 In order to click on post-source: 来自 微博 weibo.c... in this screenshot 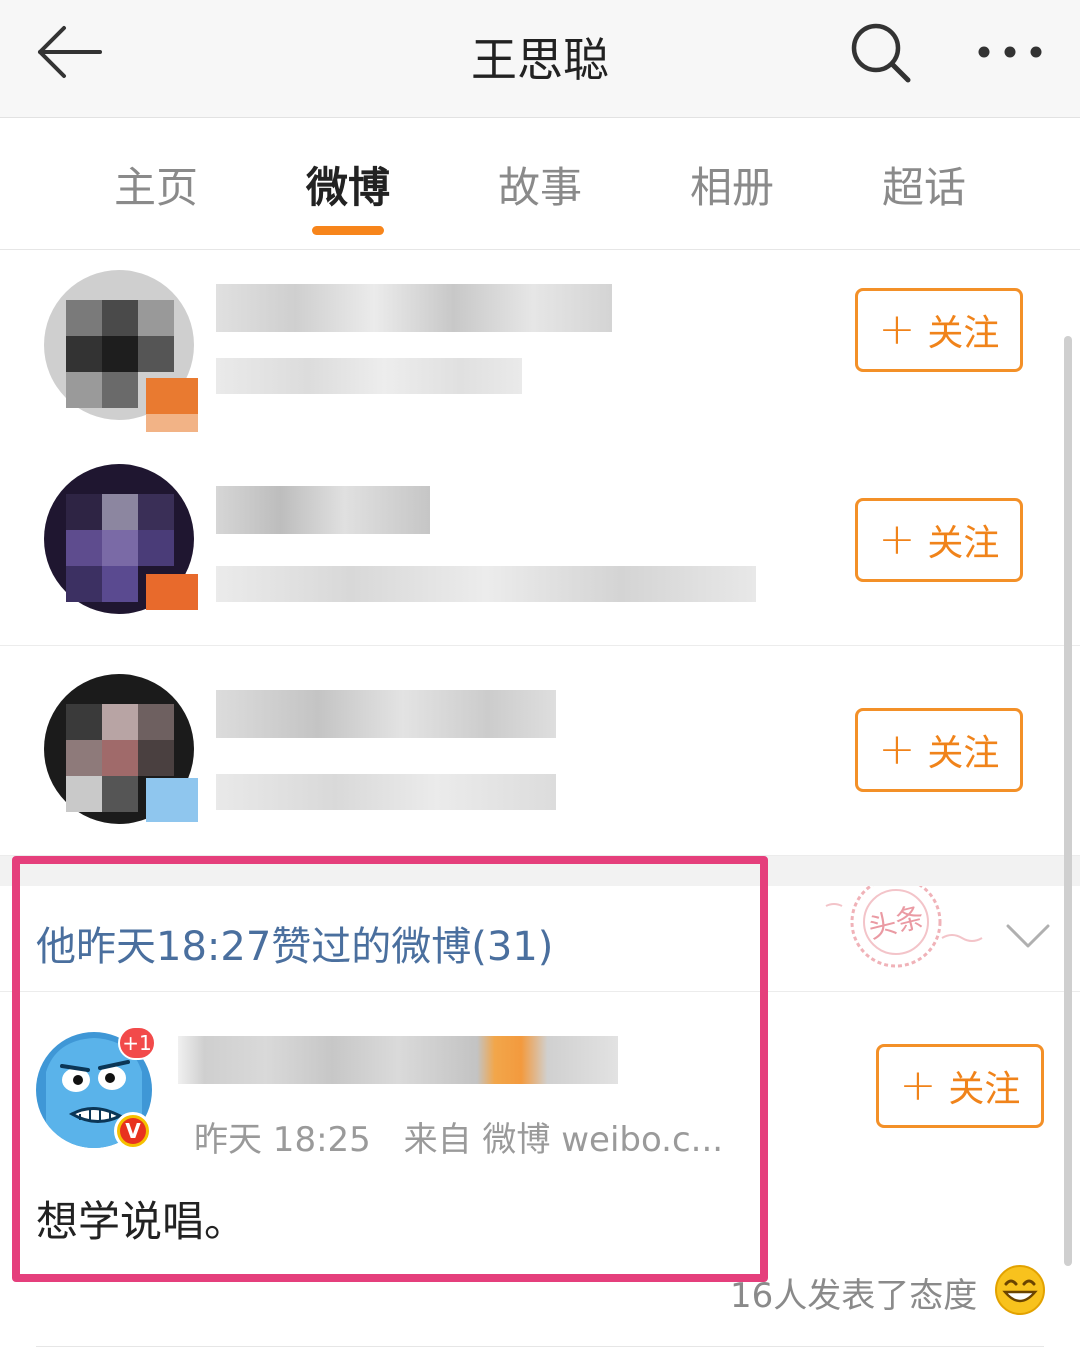, I will do `click(564, 1140)`.